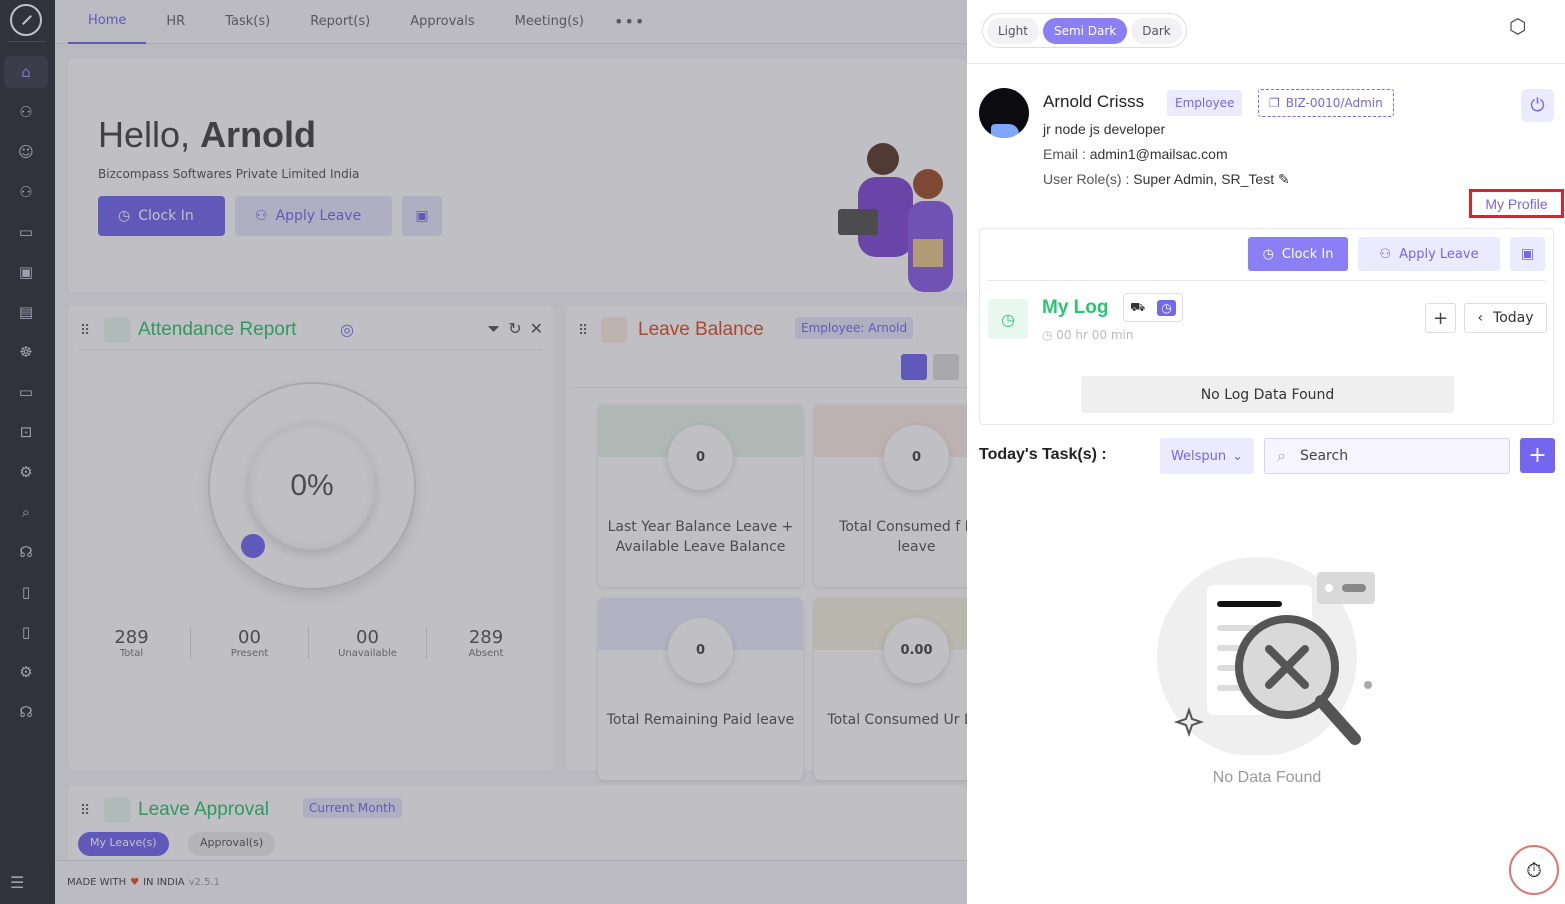 This screenshot has width=1565, height=904. Describe the element at coordinates (1516, 203) in the screenshot. I see `my-profile-link: My Profile` at that location.